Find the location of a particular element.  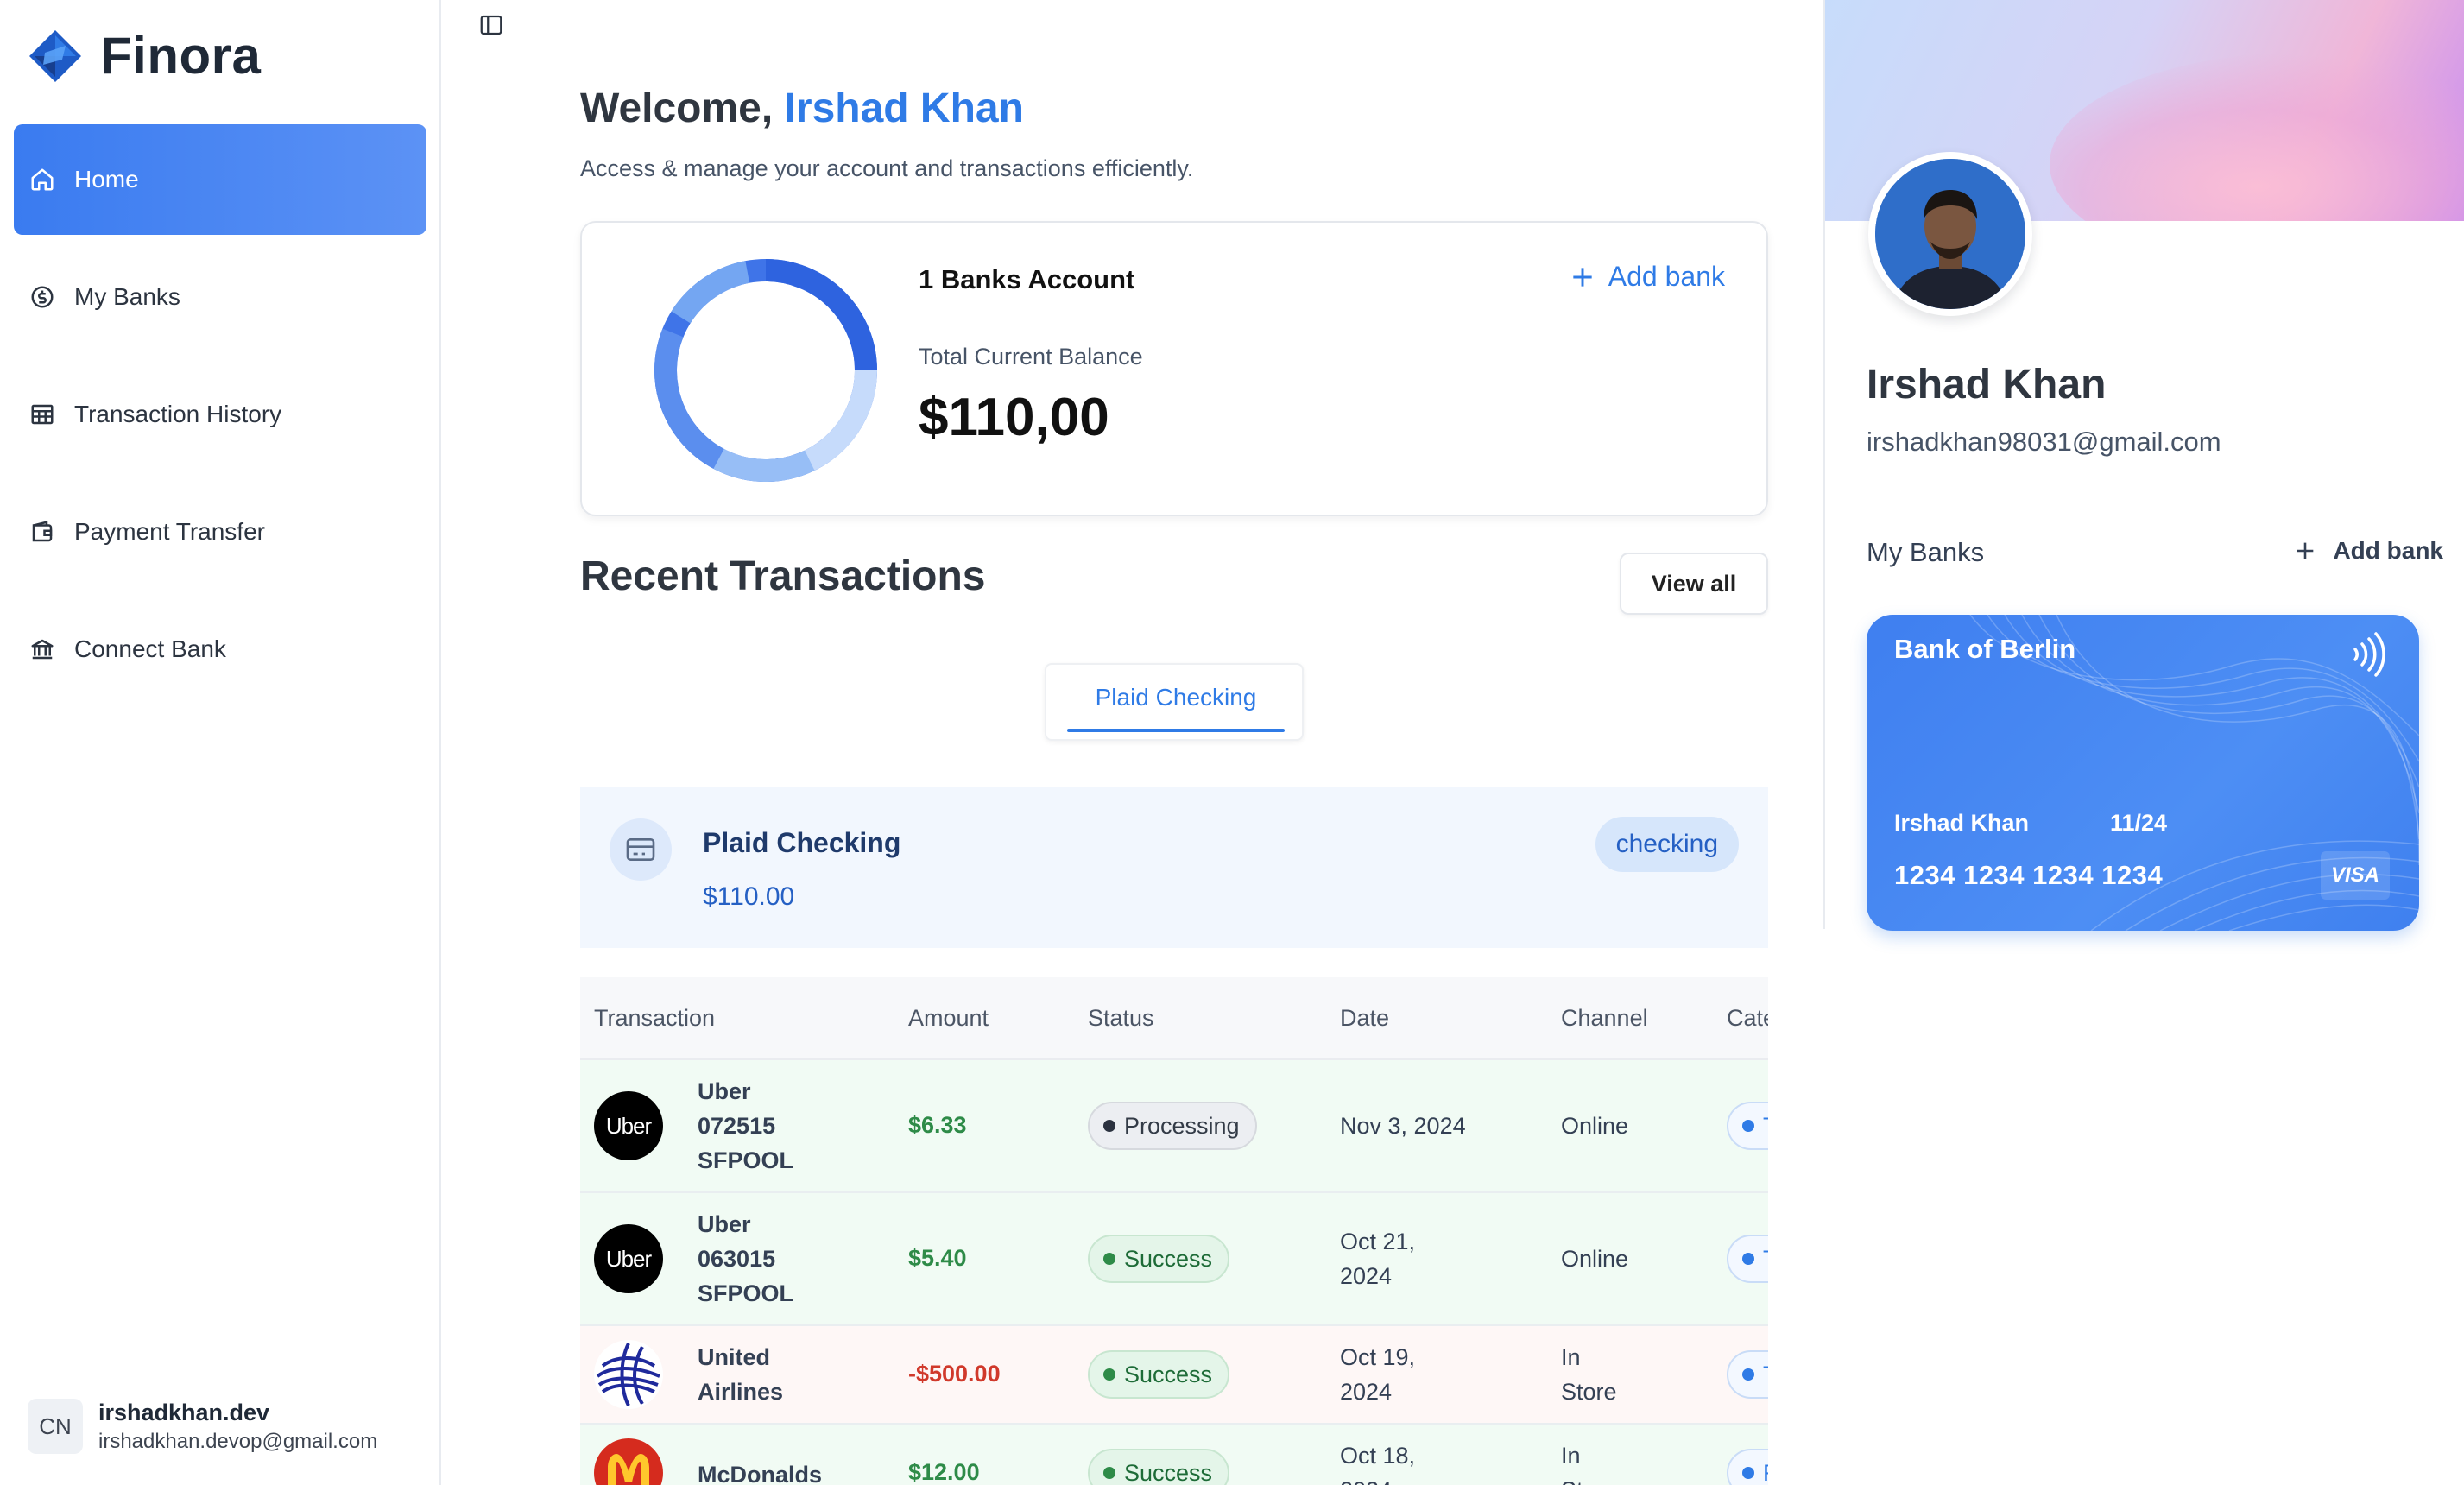

sidebar-item-connect-bank: Connect Bank is located at coordinates (220, 649).